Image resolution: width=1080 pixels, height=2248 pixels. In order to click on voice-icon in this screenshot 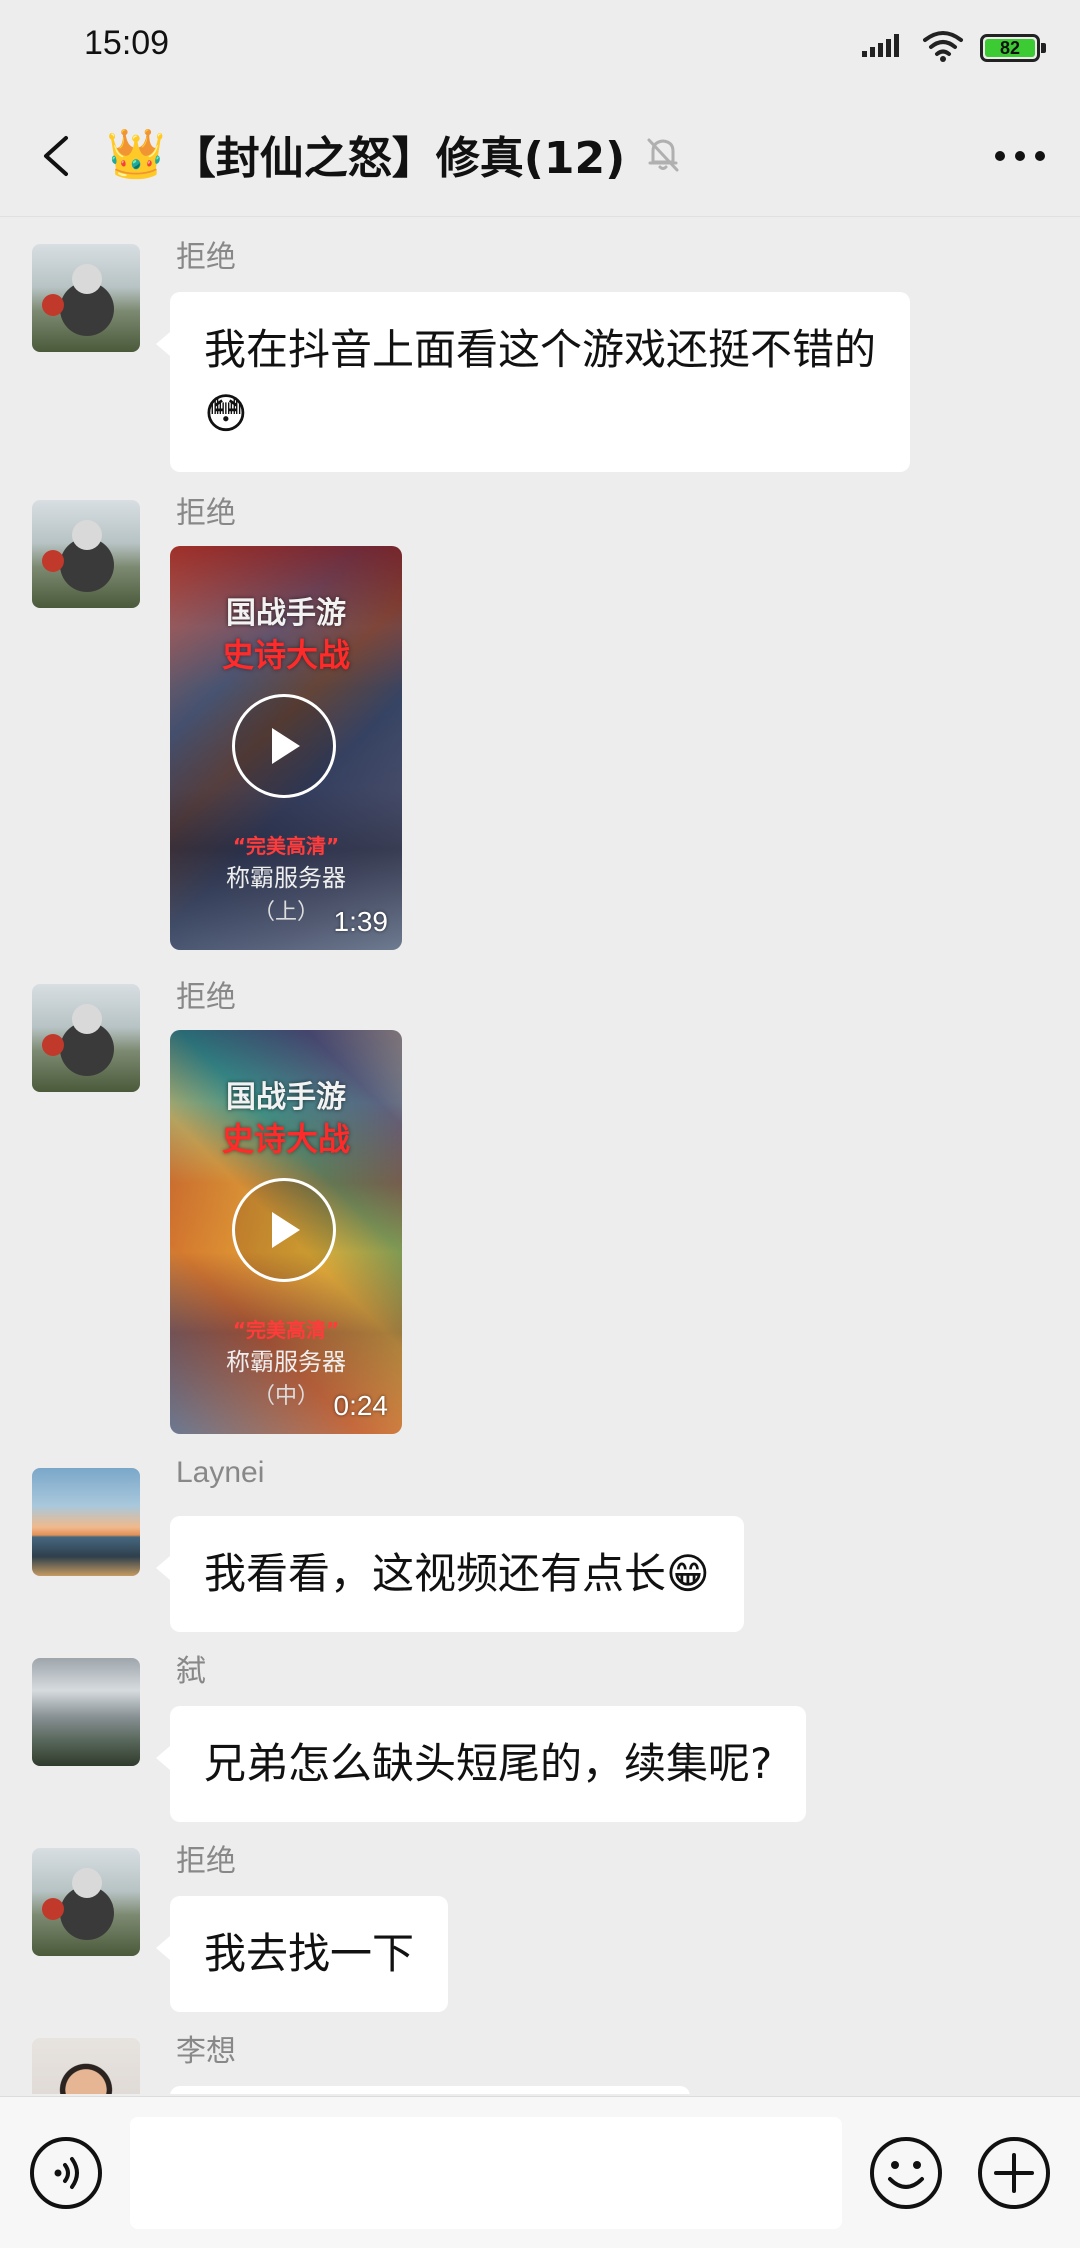, I will do `click(66, 2173)`.